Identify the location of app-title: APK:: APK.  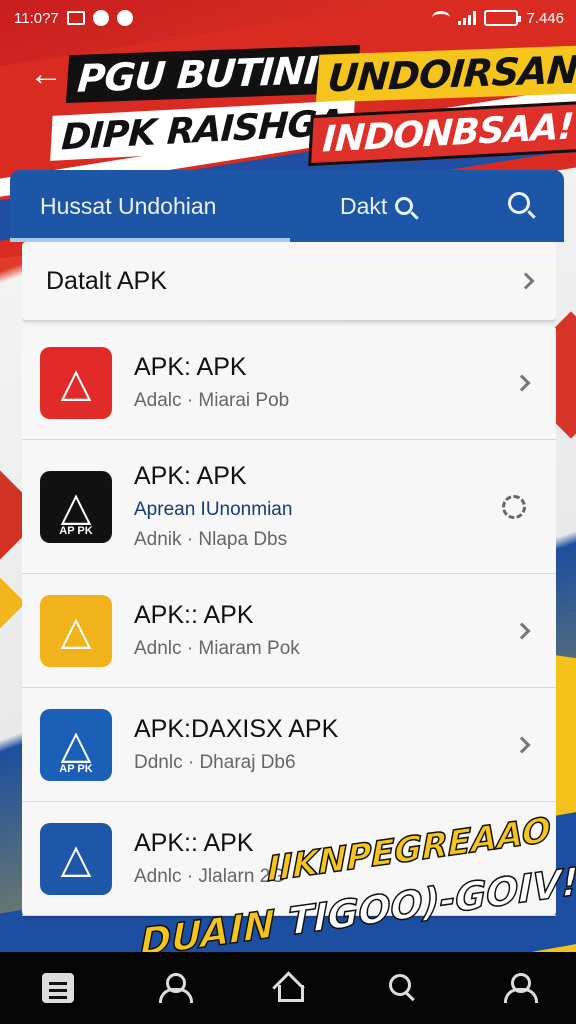
(194, 615).